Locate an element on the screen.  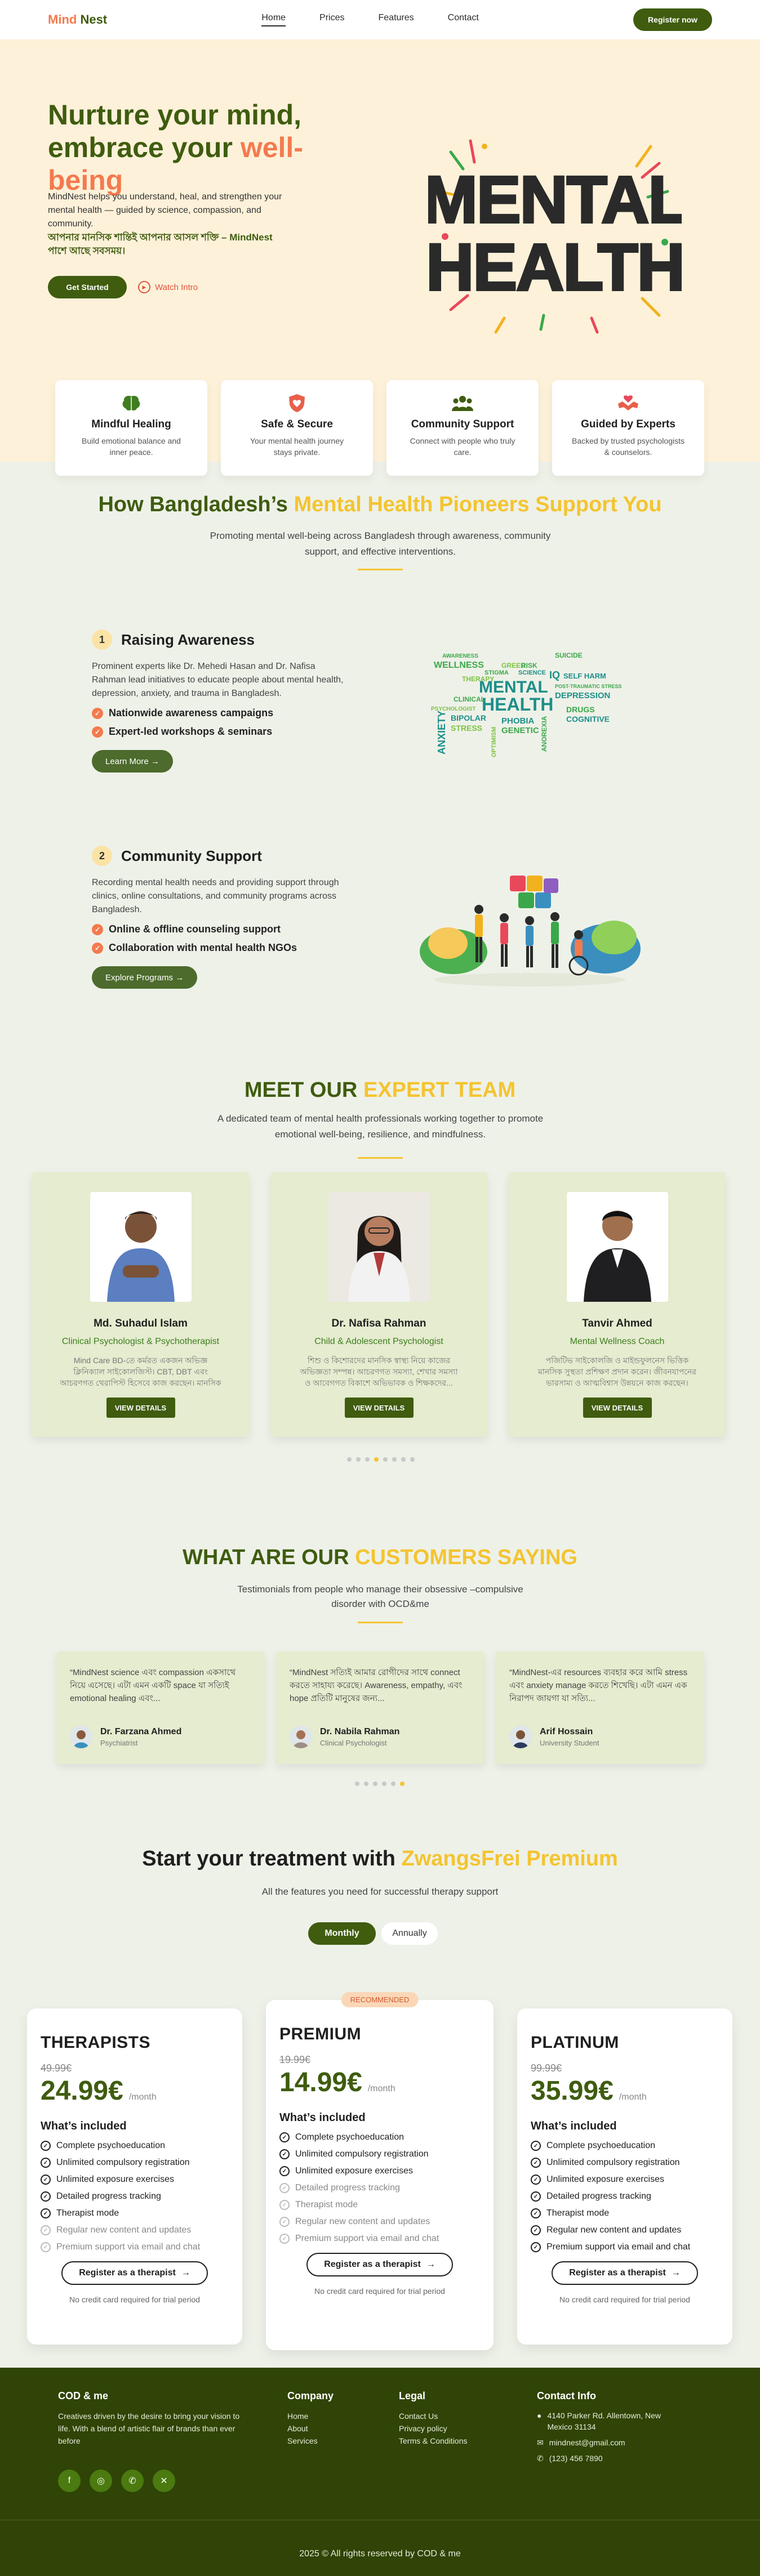
team-carousel-dots is located at coordinates (381, 1459).